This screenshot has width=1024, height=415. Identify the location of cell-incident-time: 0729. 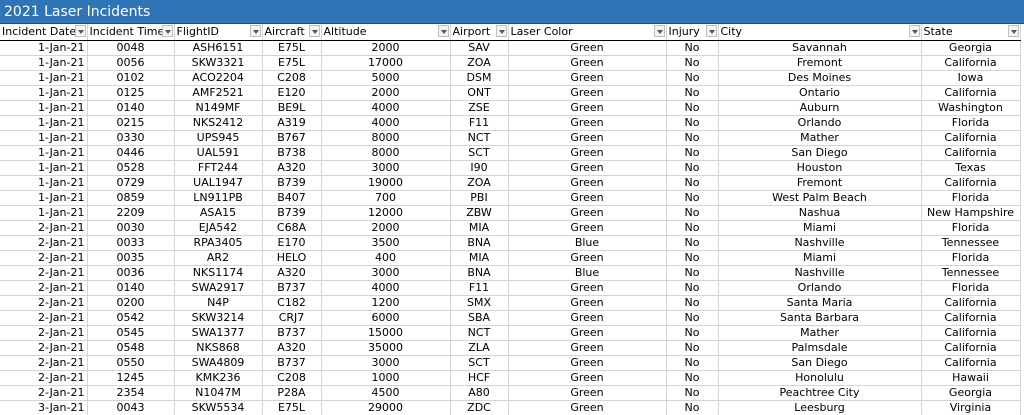
(131, 183).